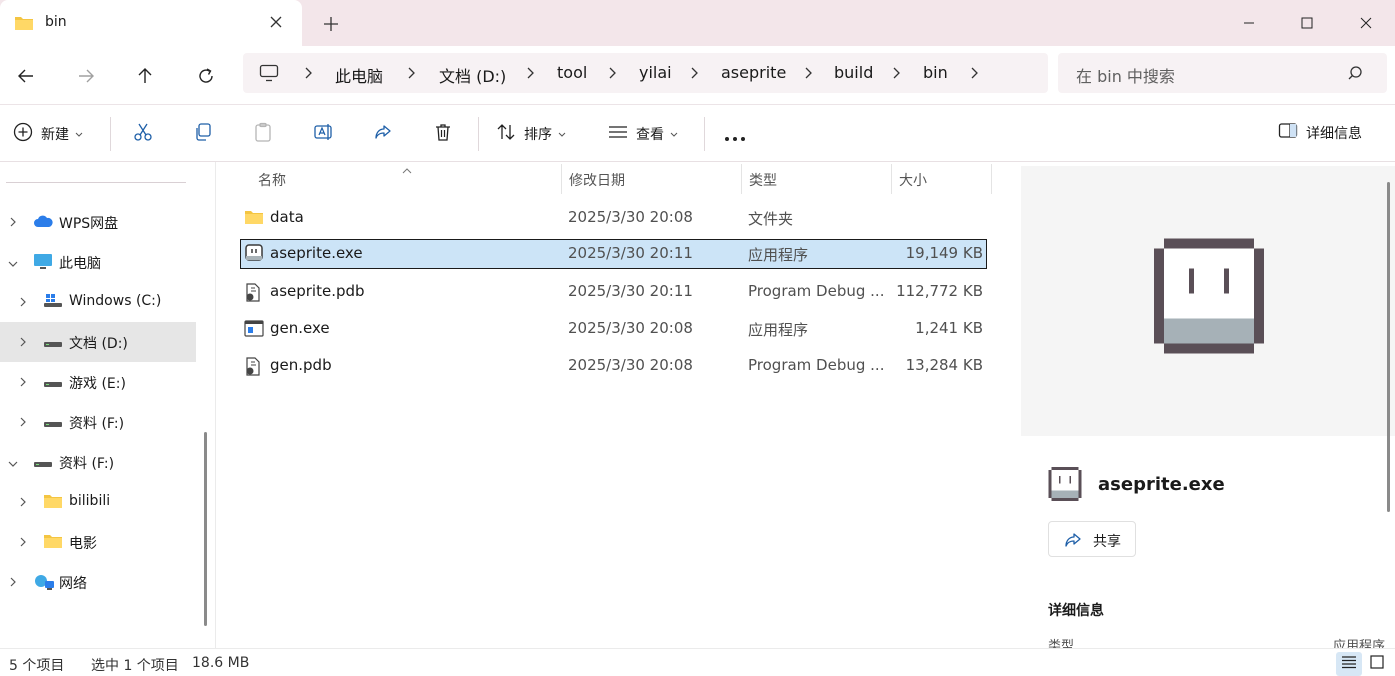 The image size is (1395, 676). I want to click on breadcrumb-aseprite: aseprite, so click(753, 72).